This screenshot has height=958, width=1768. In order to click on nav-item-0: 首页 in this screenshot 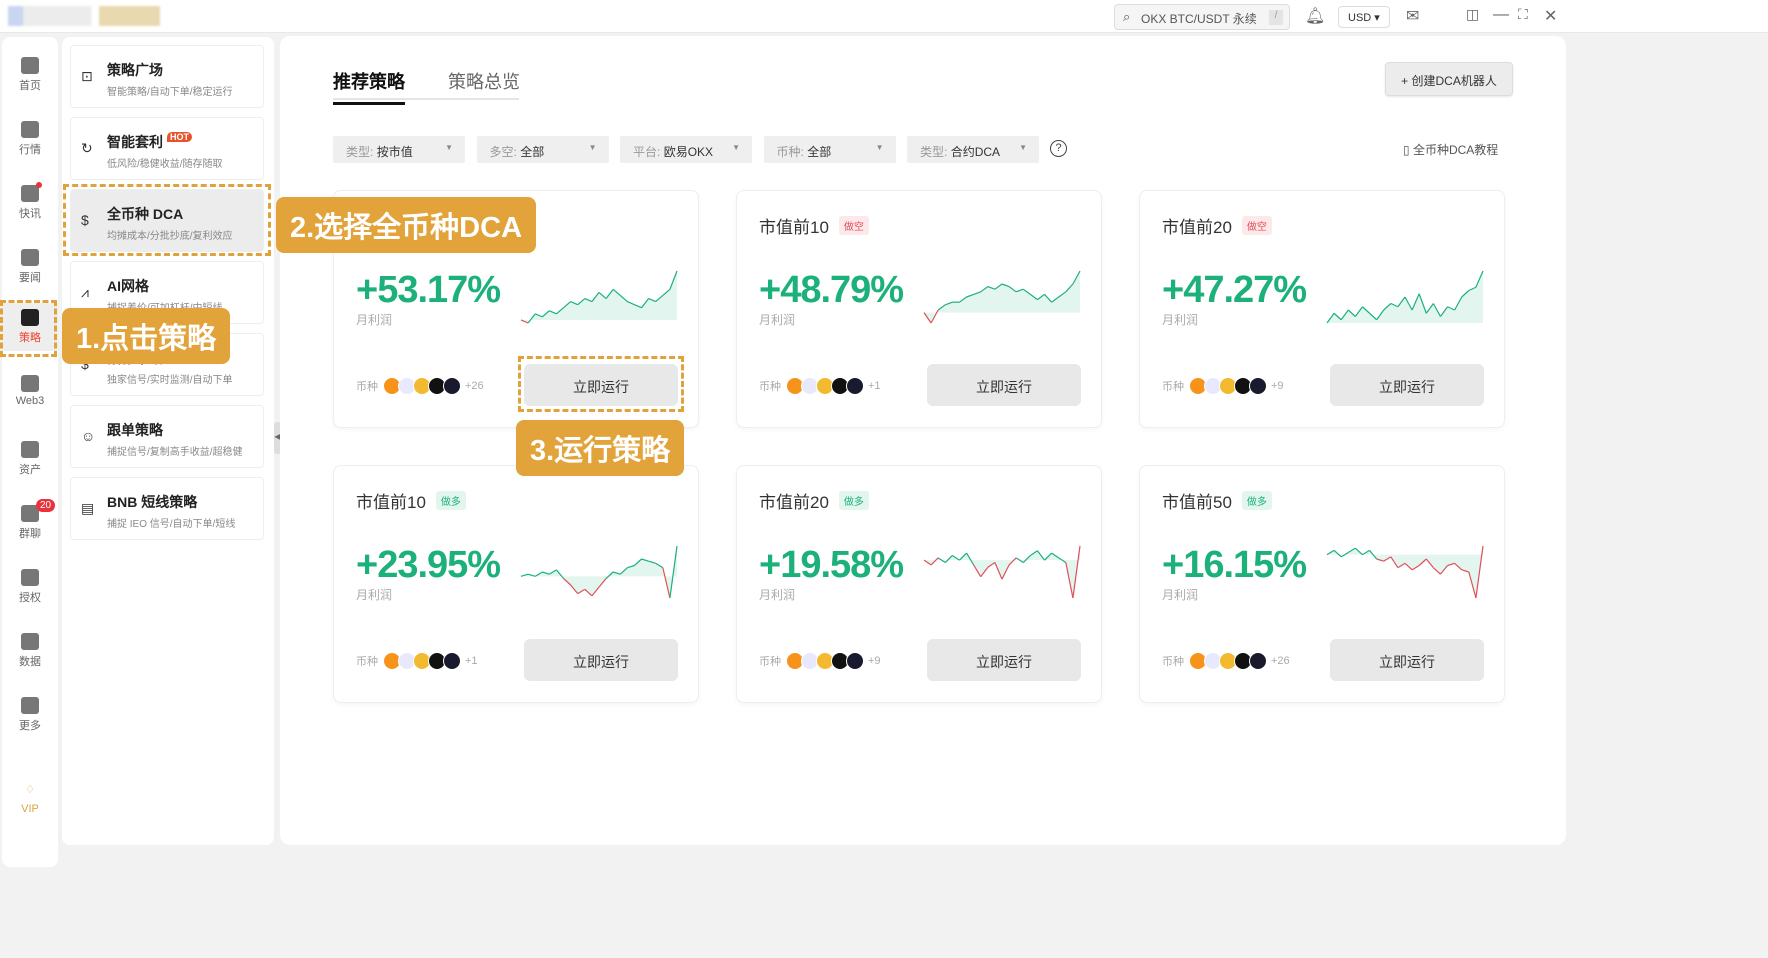, I will do `click(30, 75)`.